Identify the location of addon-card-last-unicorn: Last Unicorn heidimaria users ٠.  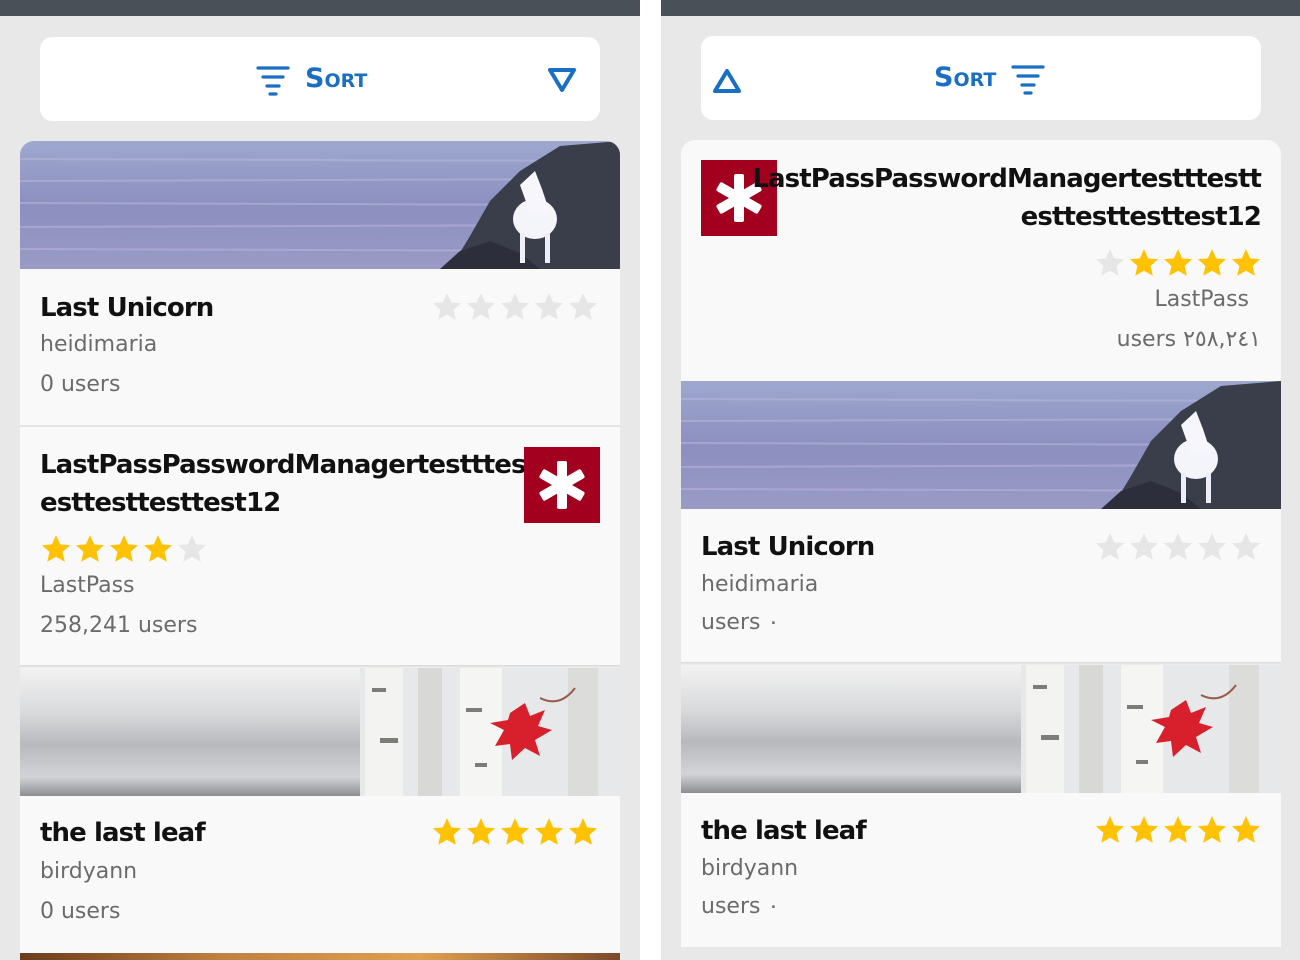
(981, 522).